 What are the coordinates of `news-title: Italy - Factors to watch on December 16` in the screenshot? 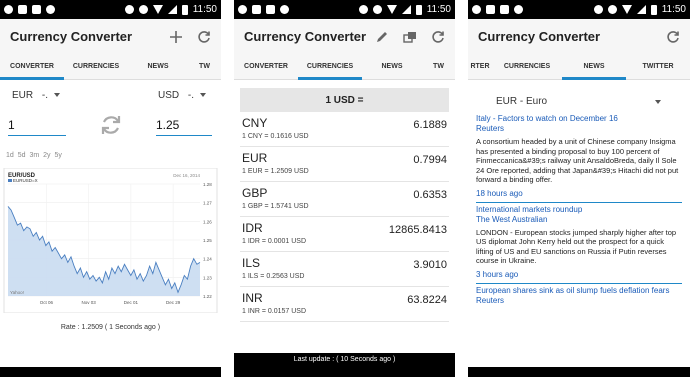 It's located at (579, 119).